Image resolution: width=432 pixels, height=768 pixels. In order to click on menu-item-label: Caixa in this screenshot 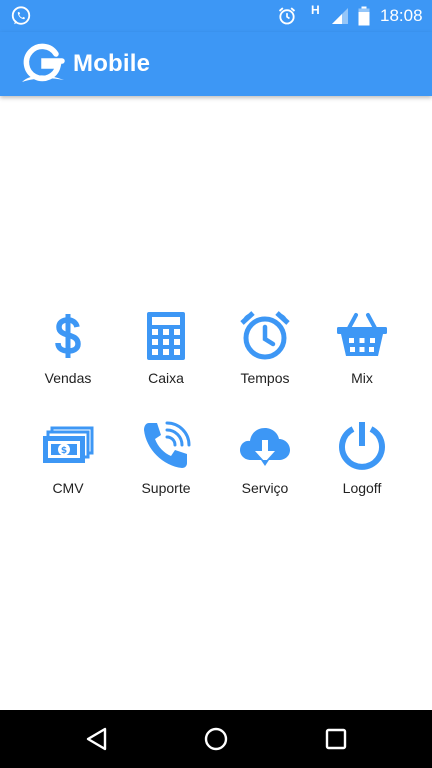, I will do `click(166, 378)`.